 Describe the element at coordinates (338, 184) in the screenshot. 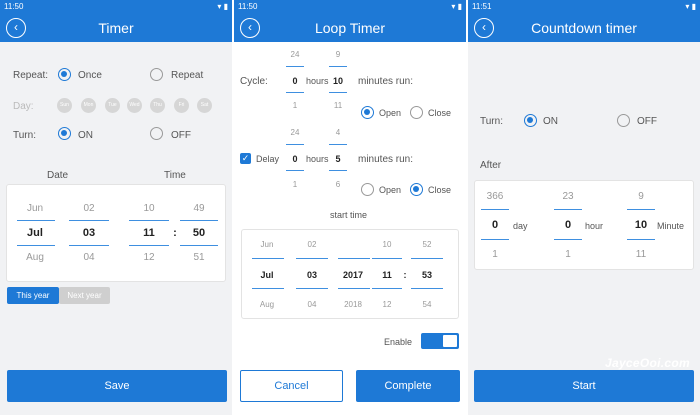

I see `delay-minutes-next: 6` at that location.